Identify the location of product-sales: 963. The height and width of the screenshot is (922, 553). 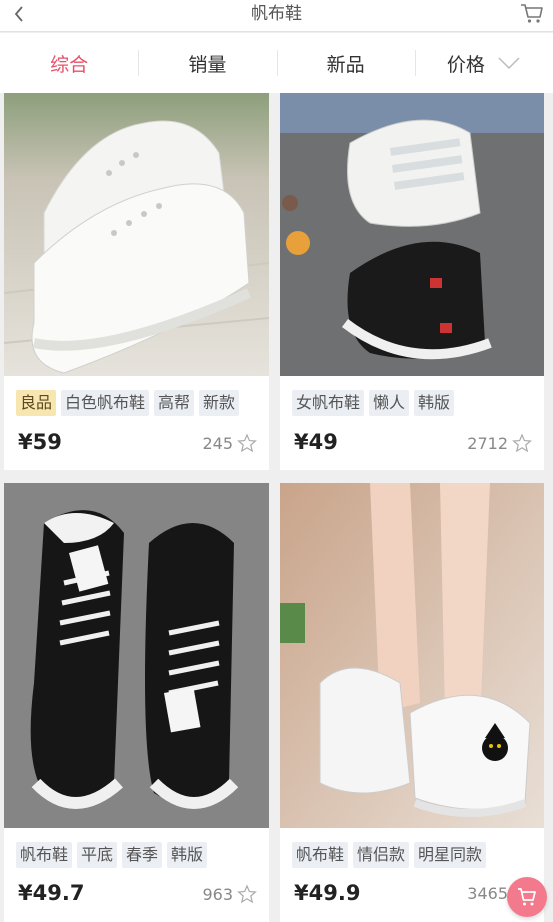
(229, 894).